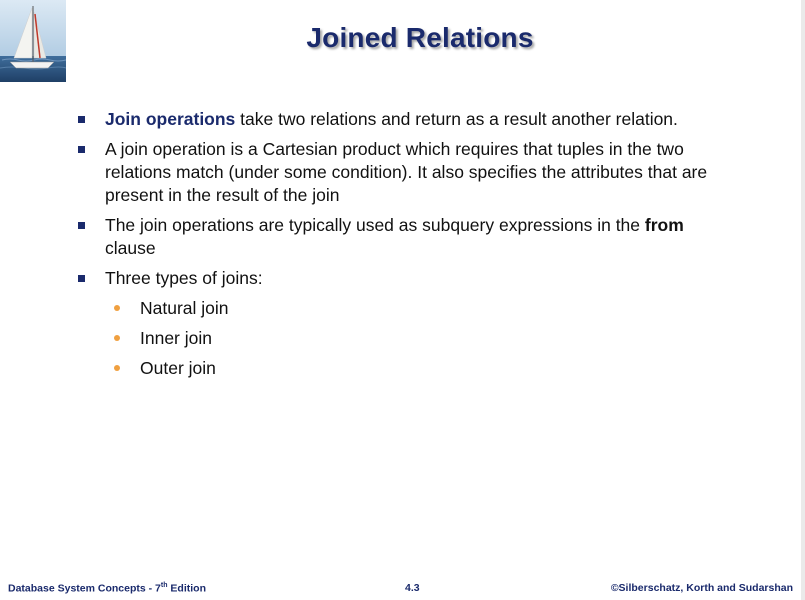 Image resolution: width=805 pixels, height=600 pixels. Describe the element at coordinates (164, 585) in the screenshot. I see `footer-edition-sup: th` at that location.